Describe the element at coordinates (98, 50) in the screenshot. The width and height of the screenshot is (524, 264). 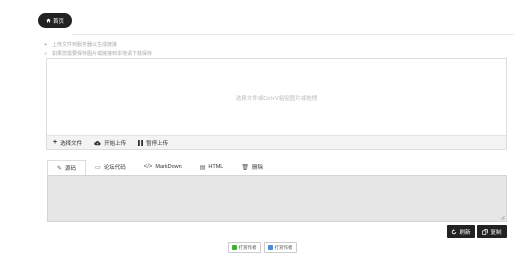
I see `upload-tips: + 上传文件到服务器以生成链接 ○ 如果您需要保存图片或链接到本地请下载保存` at that location.